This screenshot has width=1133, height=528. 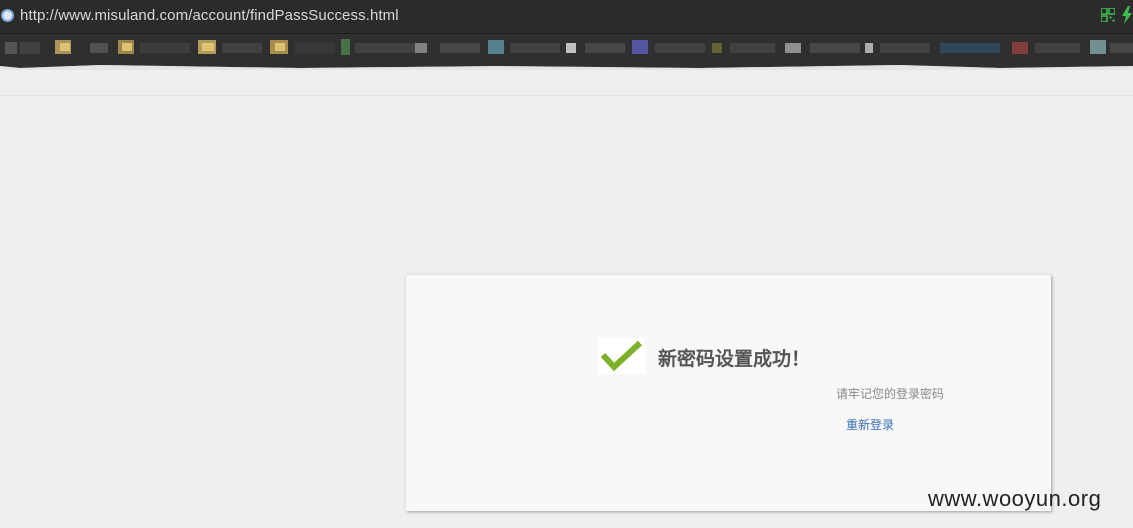 I want to click on site-favicon-icon, so click(x=7, y=15).